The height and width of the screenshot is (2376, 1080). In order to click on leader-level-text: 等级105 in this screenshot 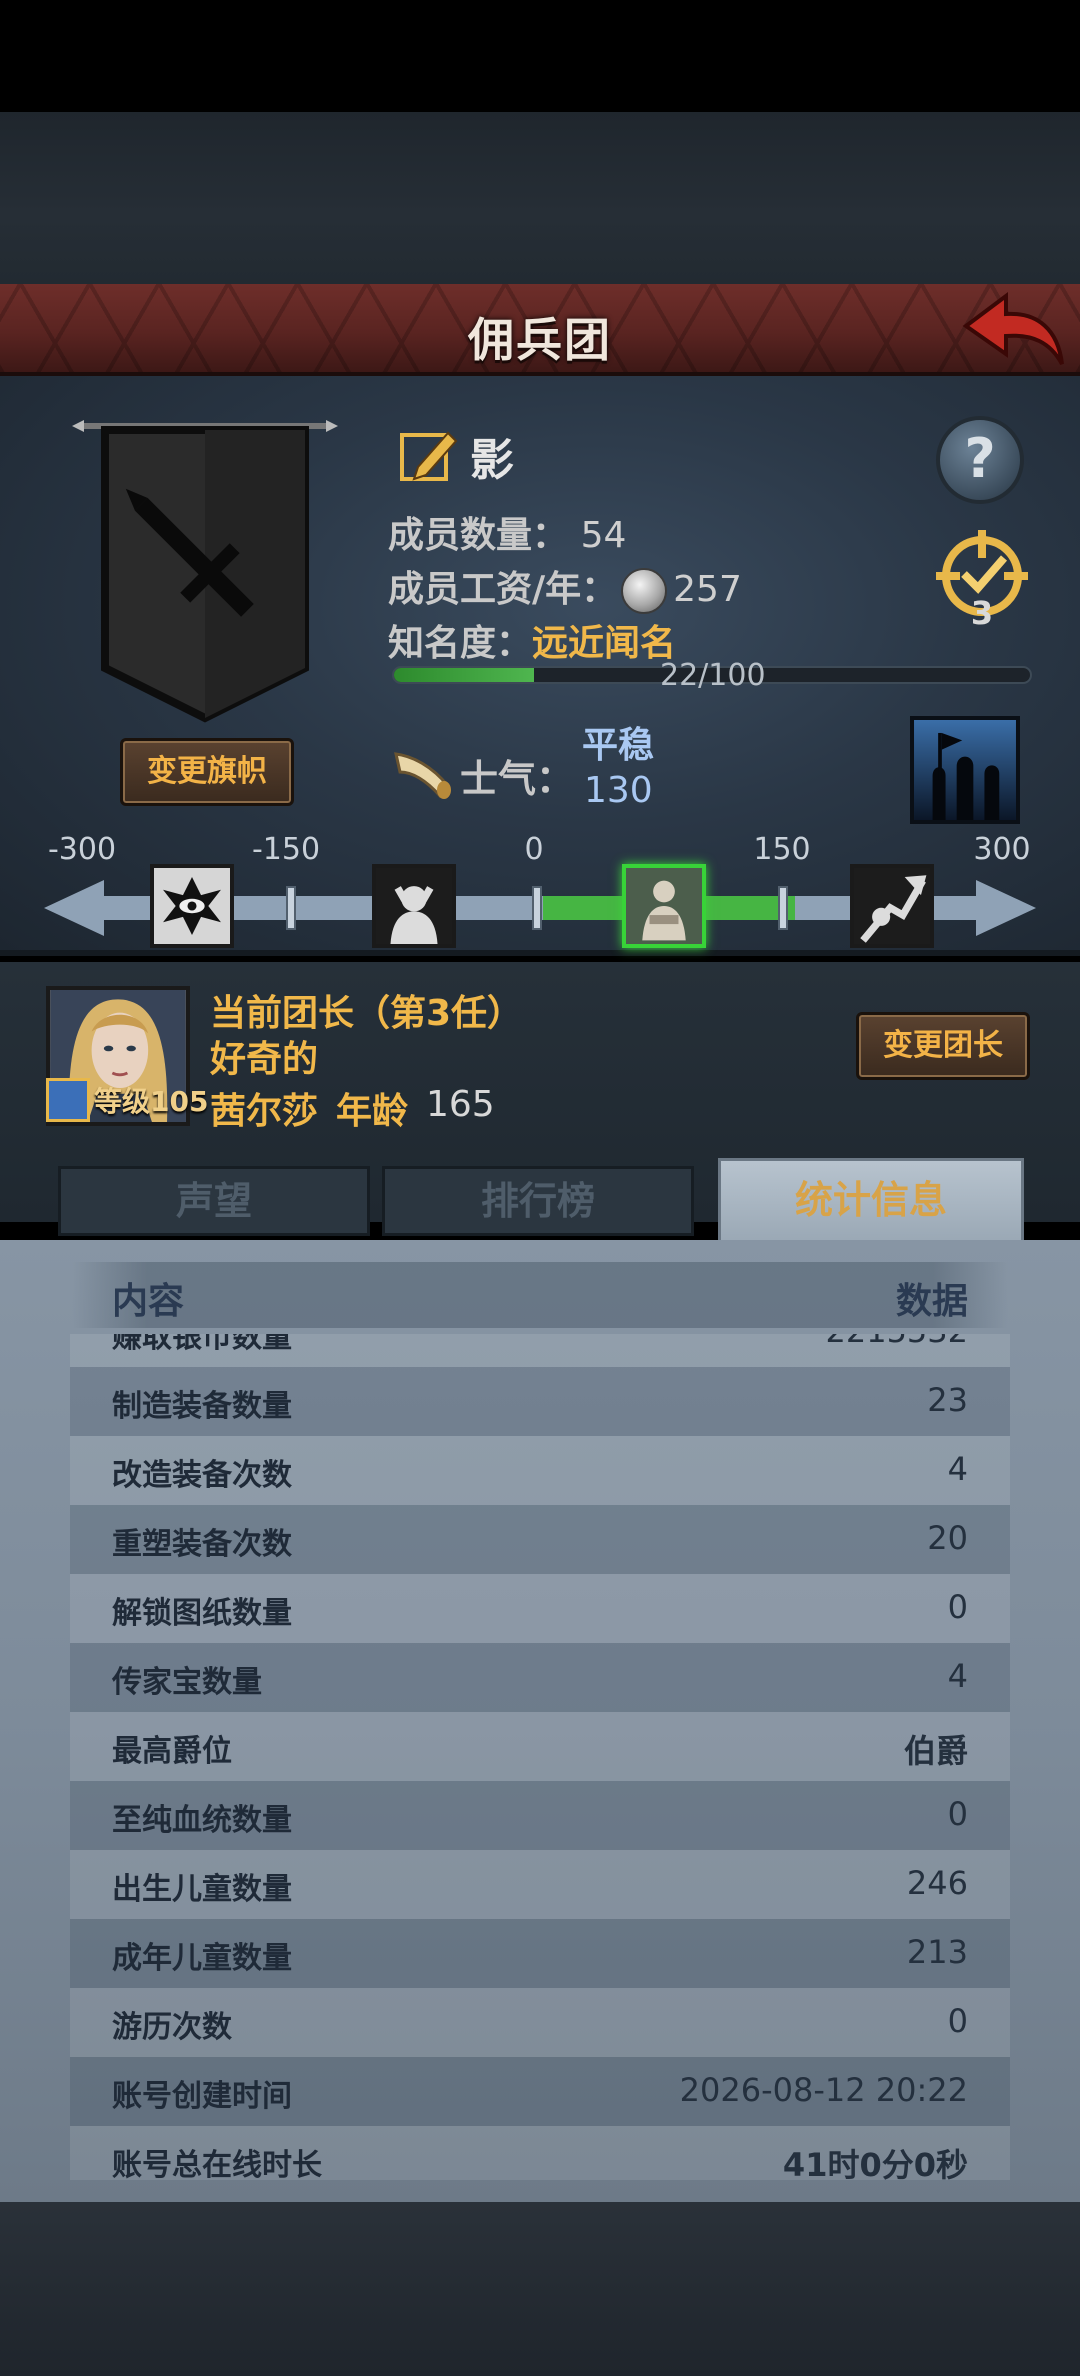, I will do `click(151, 1101)`.